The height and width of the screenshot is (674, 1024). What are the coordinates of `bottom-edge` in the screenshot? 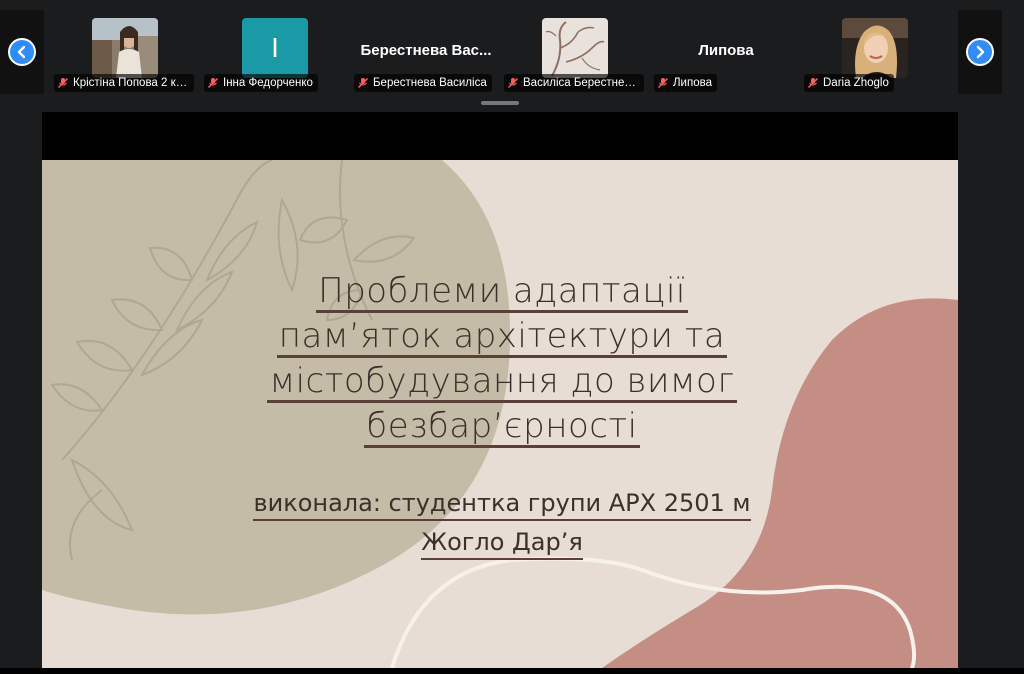 It's located at (512, 671).